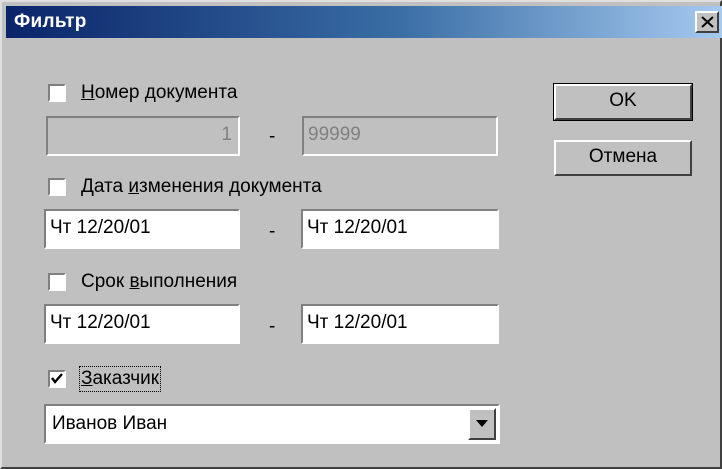  I want to click on close-button, so click(707, 22).